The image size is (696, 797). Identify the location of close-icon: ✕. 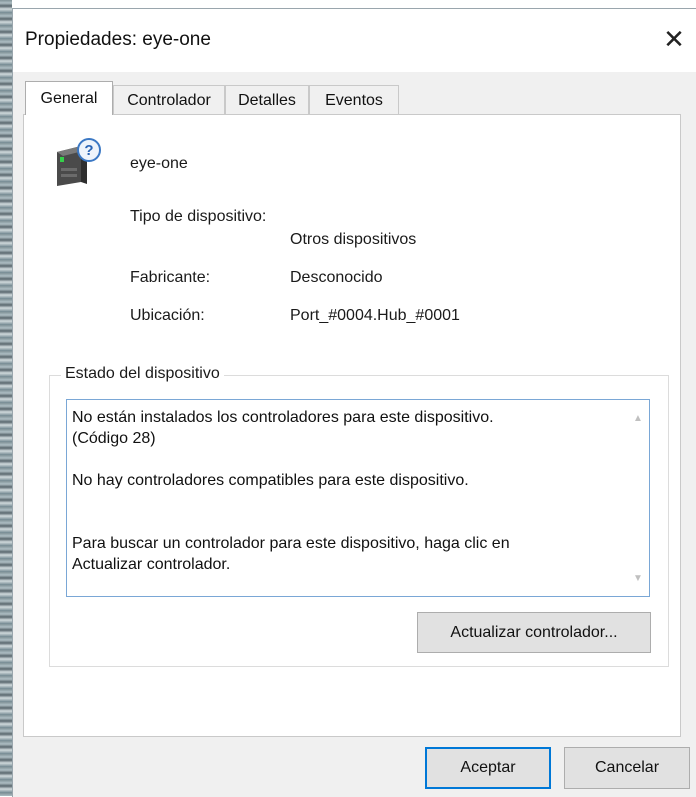
(674, 38).